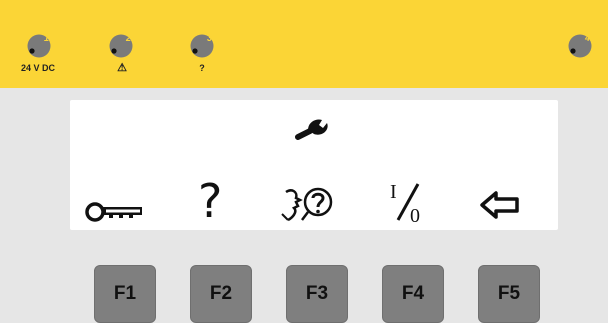 The height and width of the screenshot is (323, 608). I want to click on led-icon: 2, so click(121, 45).